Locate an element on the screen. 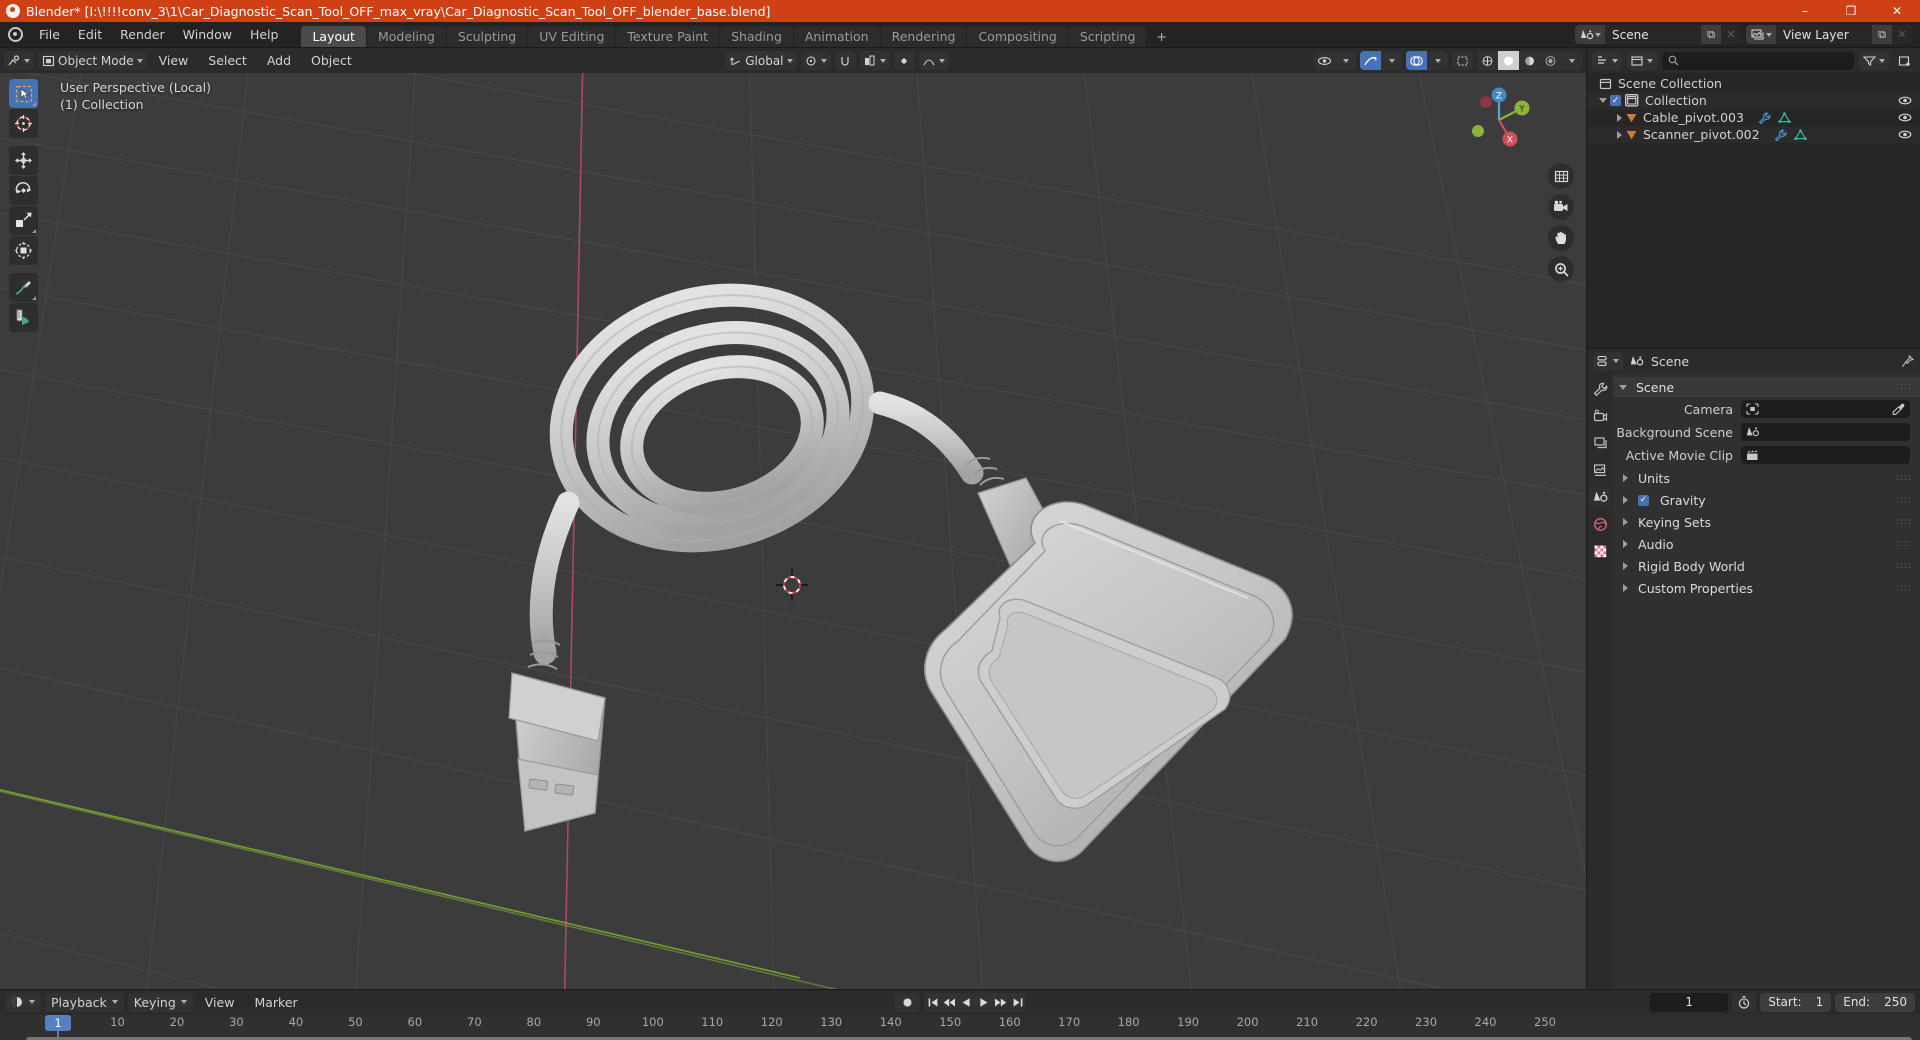 The height and width of the screenshot is (1040, 1920). panel-gravity: ✓ Gravity :::: is located at coordinates (1766, 500).